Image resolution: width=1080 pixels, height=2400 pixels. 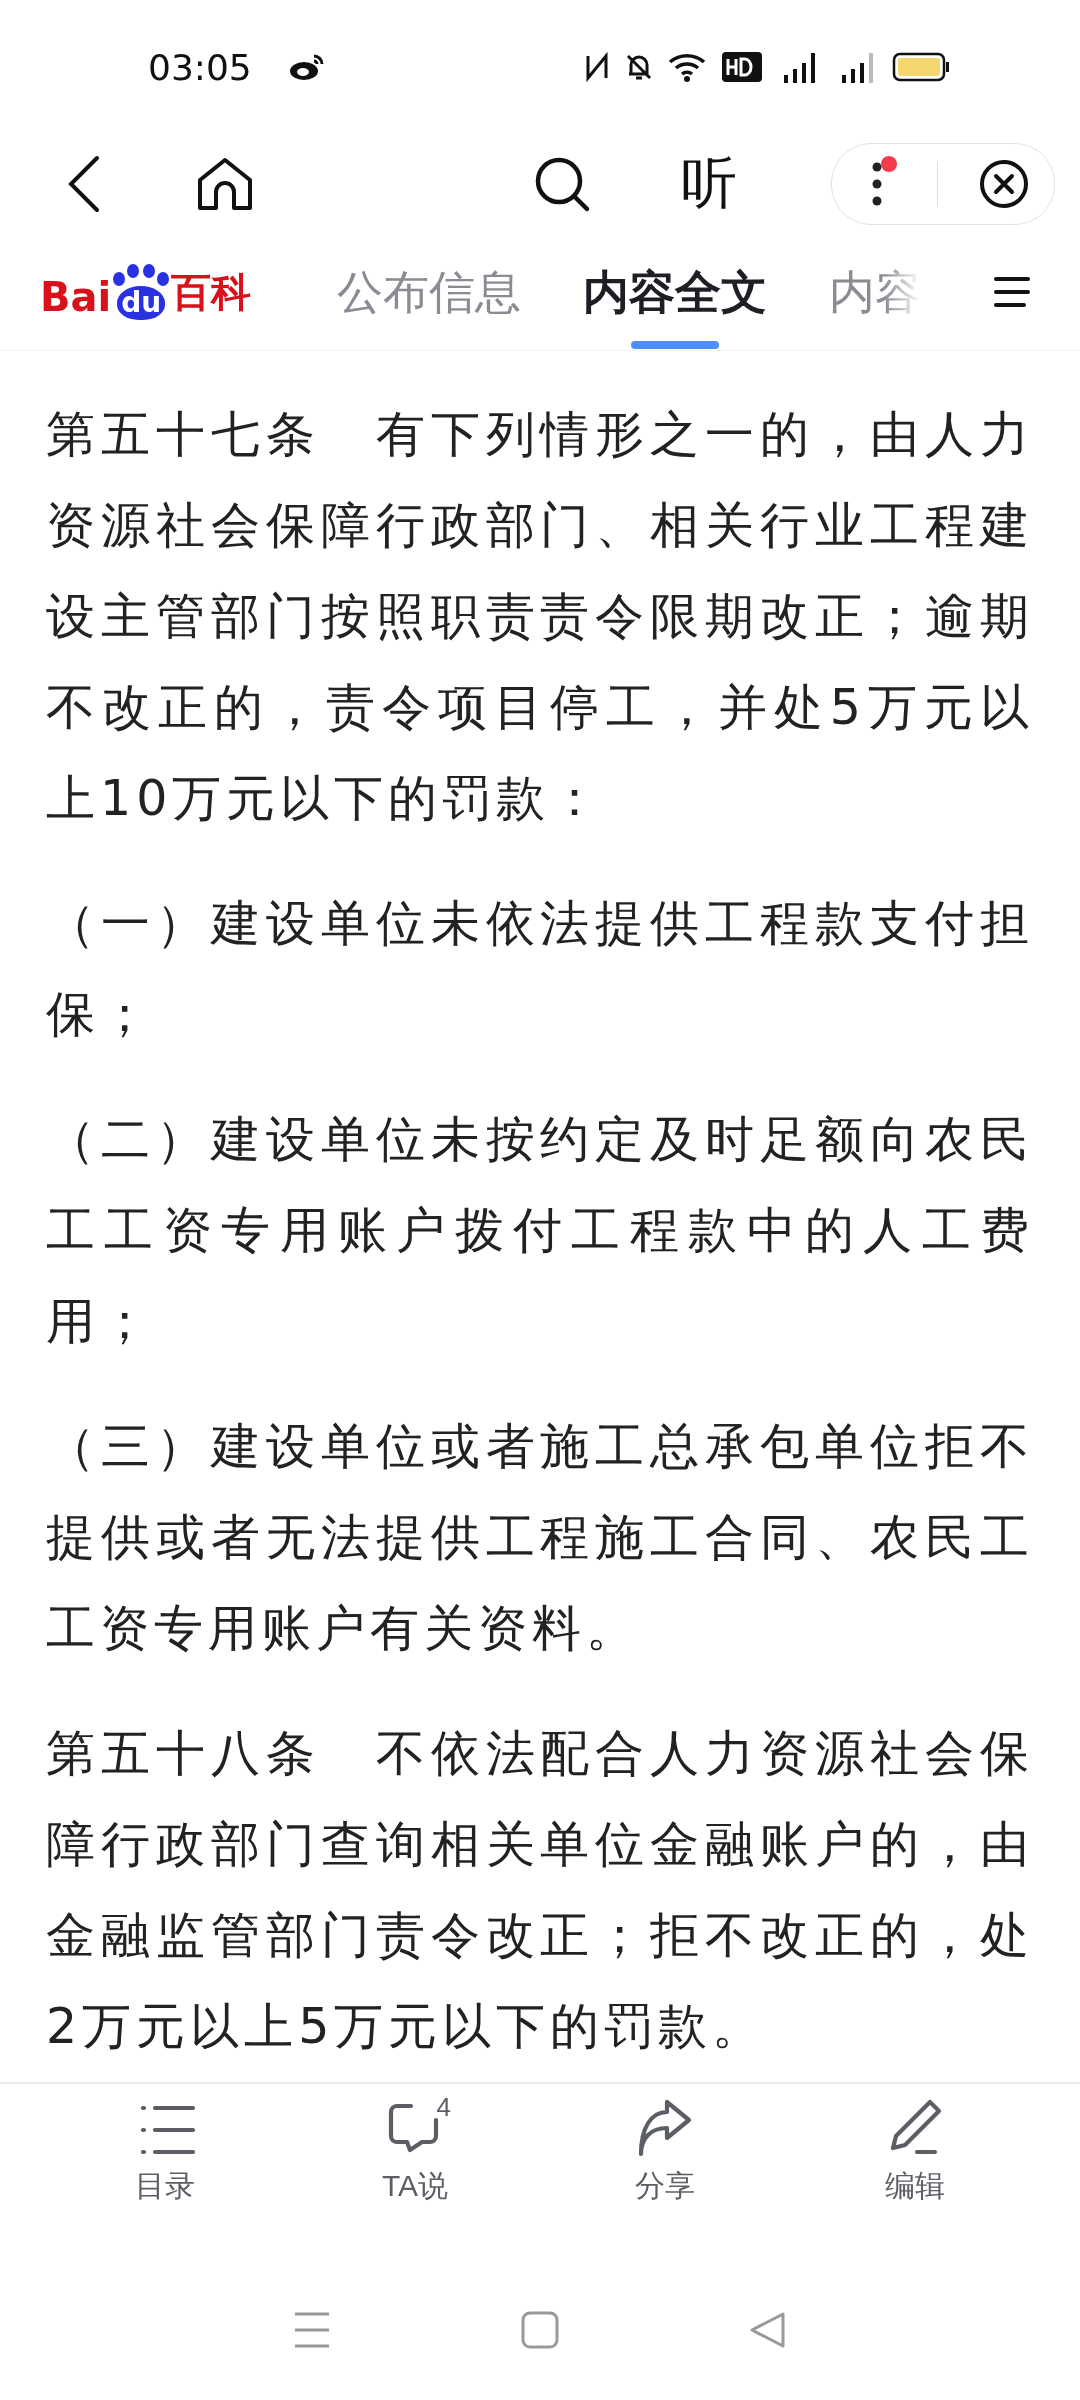 I want to click on battery-icon, so click(x=921, y=67).